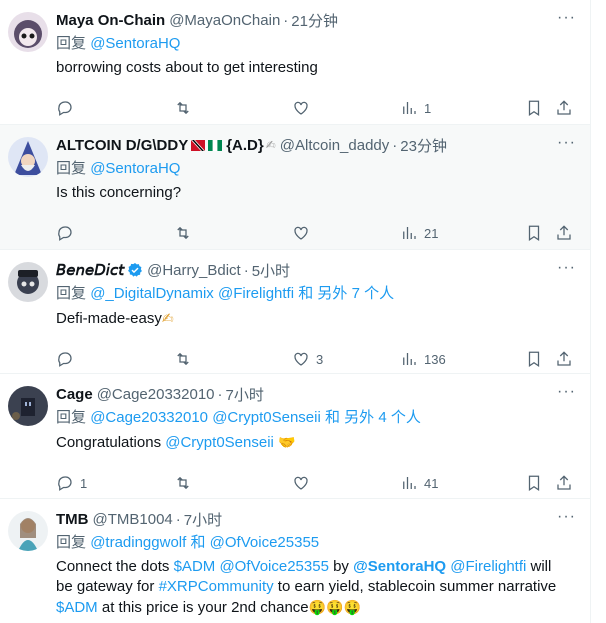  Describe the element at coordinates (122, 145) in the screenshot. I see `author-name: ALTCOIN D/G\DDY` at that location.